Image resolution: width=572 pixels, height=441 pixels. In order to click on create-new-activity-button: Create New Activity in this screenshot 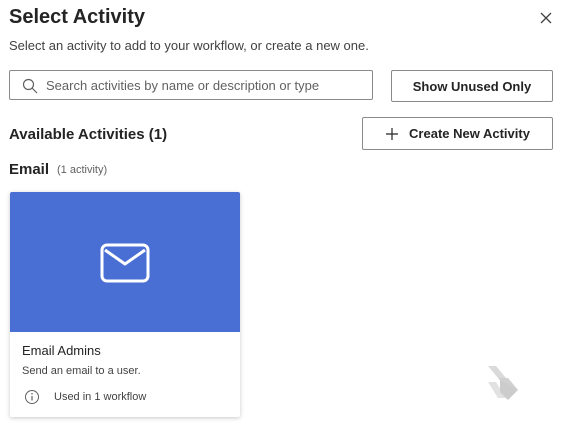, I will do `click(457, 133)`.